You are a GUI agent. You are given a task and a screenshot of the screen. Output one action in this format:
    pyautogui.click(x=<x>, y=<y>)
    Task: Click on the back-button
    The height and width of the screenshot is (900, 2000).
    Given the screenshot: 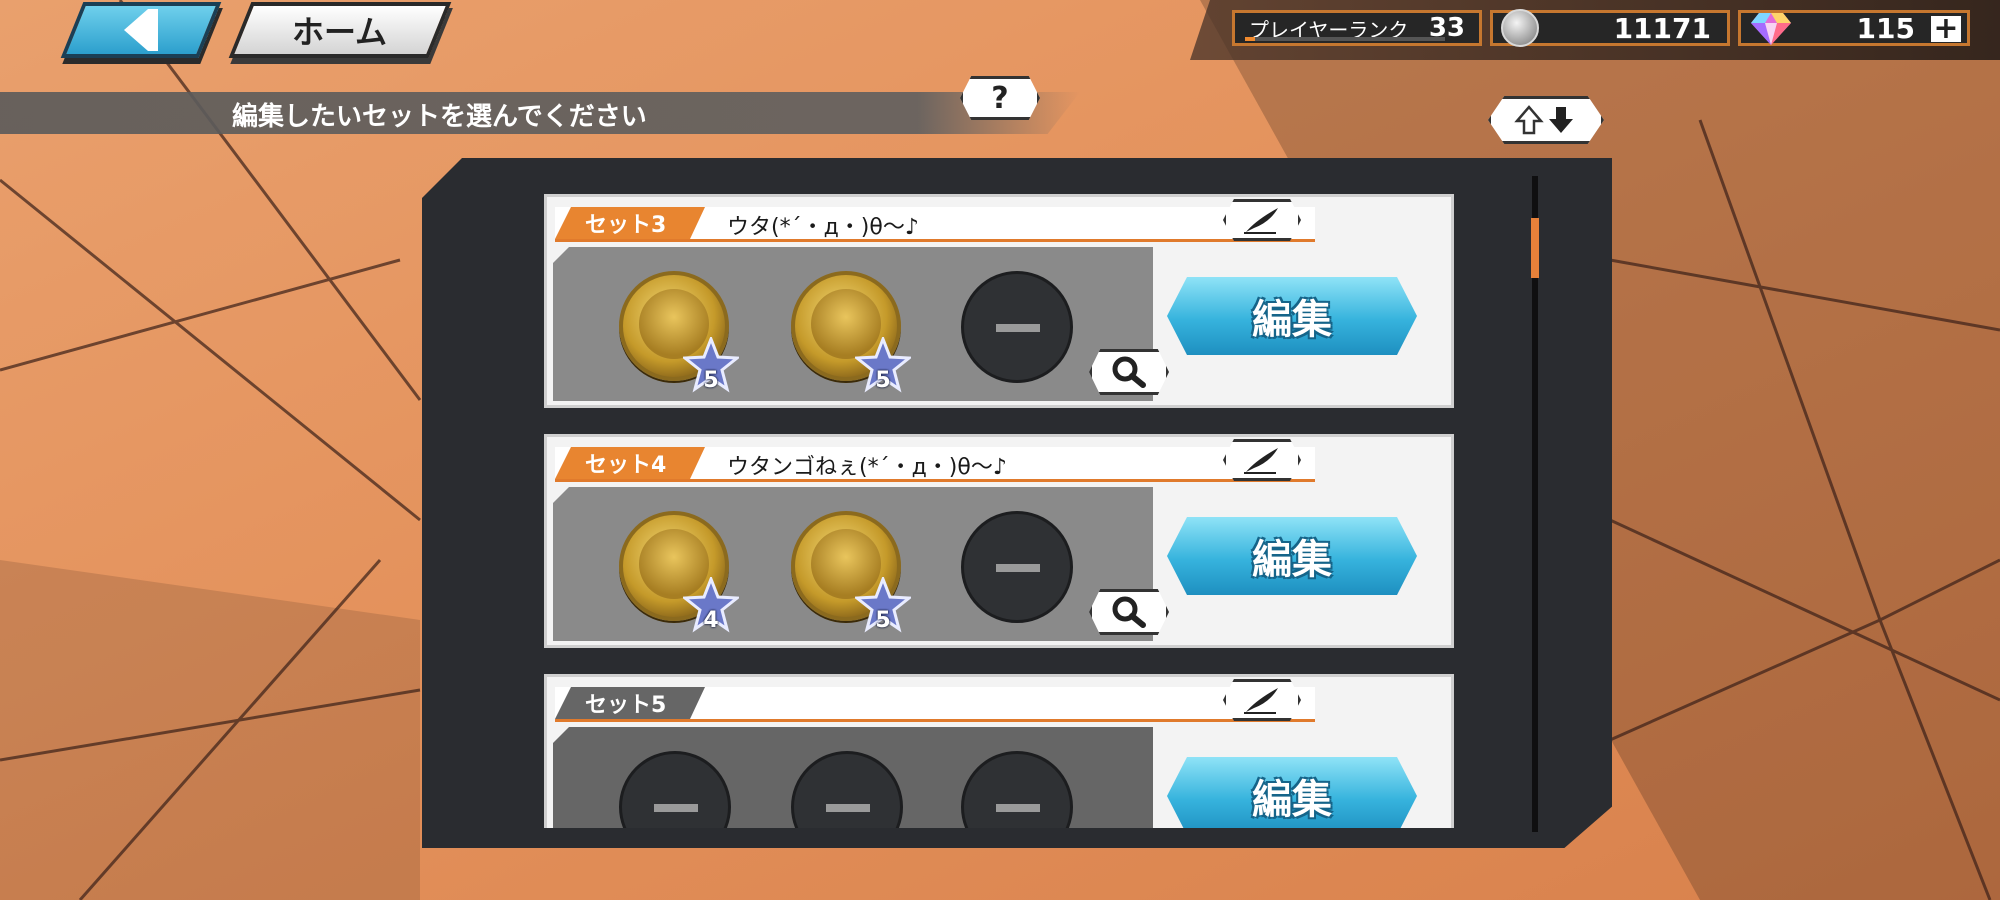 What is the action you would take?
    pyautogui.click(x=141, y=30)
    